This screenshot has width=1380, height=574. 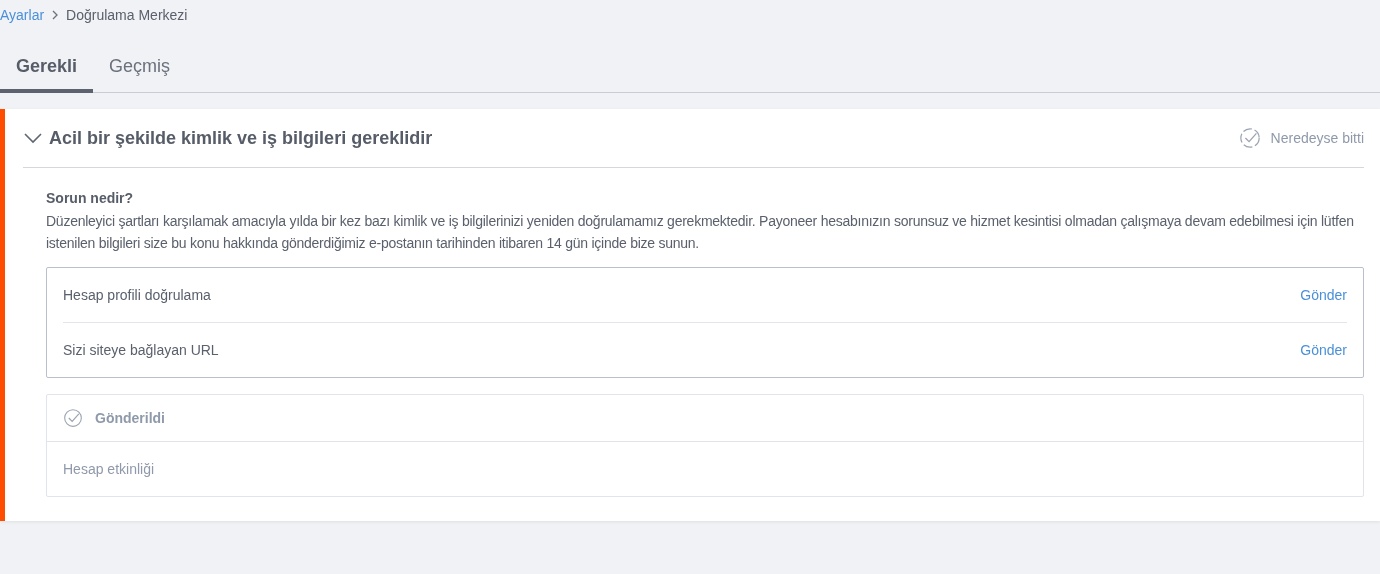 What do you see at coordinates (55, 15) in the screenshot?
I see `chevron-icon` at bounding box center [55, 15].